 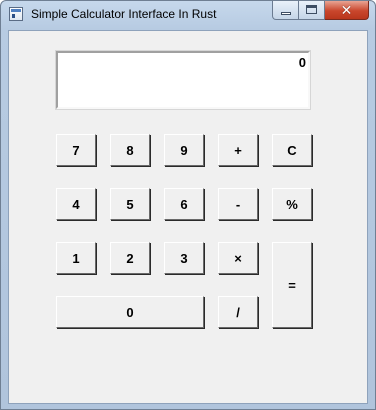 I want to click on plus-button: +, so click(x=238, y=150).